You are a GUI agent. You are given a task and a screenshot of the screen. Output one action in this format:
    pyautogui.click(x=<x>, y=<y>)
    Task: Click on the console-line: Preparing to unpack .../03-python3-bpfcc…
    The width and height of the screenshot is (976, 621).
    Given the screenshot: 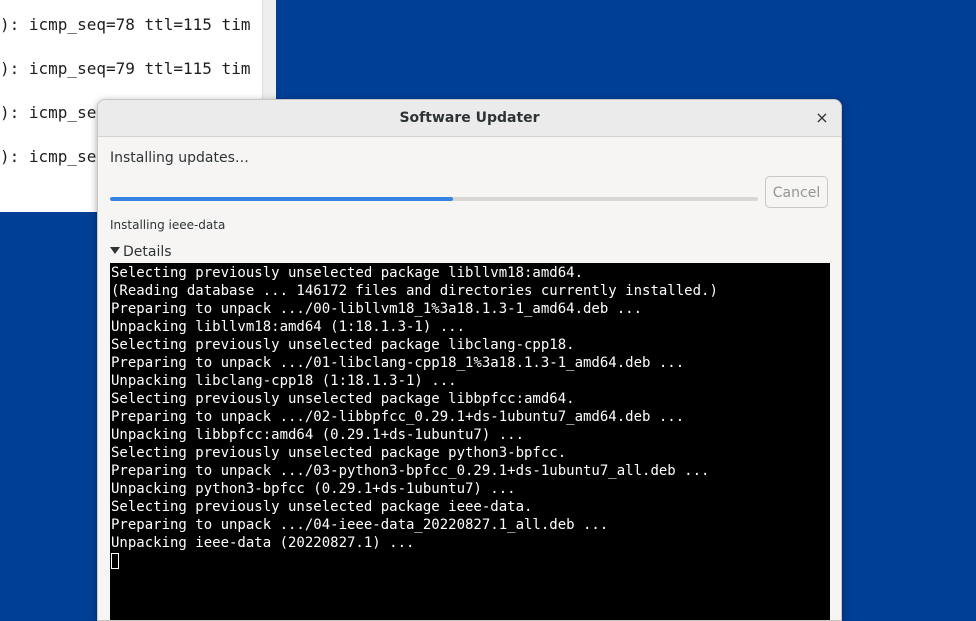 What is the action you would take?
    pyautogui.click(x=410, y=471)
    